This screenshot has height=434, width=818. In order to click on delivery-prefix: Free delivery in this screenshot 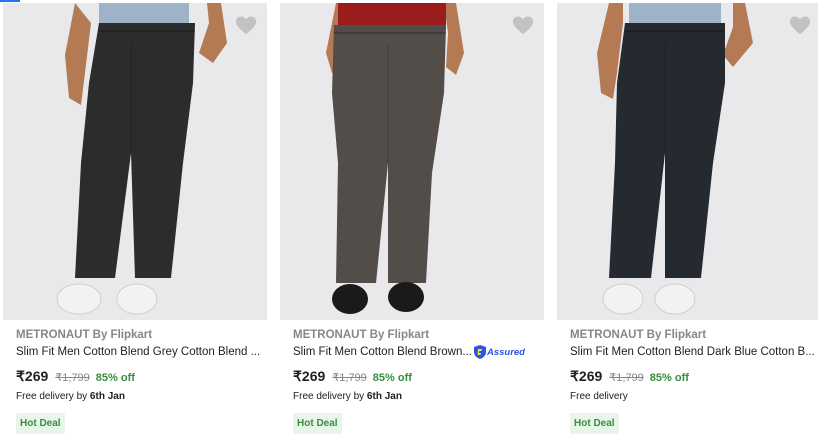, I will do `click(599, 396)`.